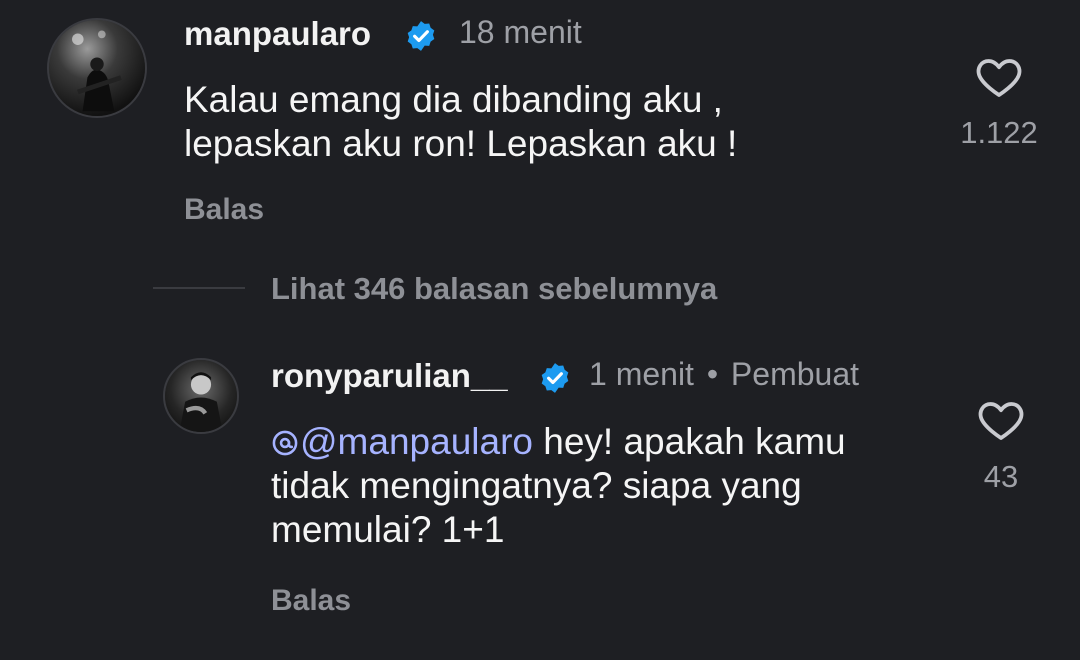 This screenshot has width=1080, height=660. I want to click on reply-meta: 1 menit • Pembuat, so click(724, 374).